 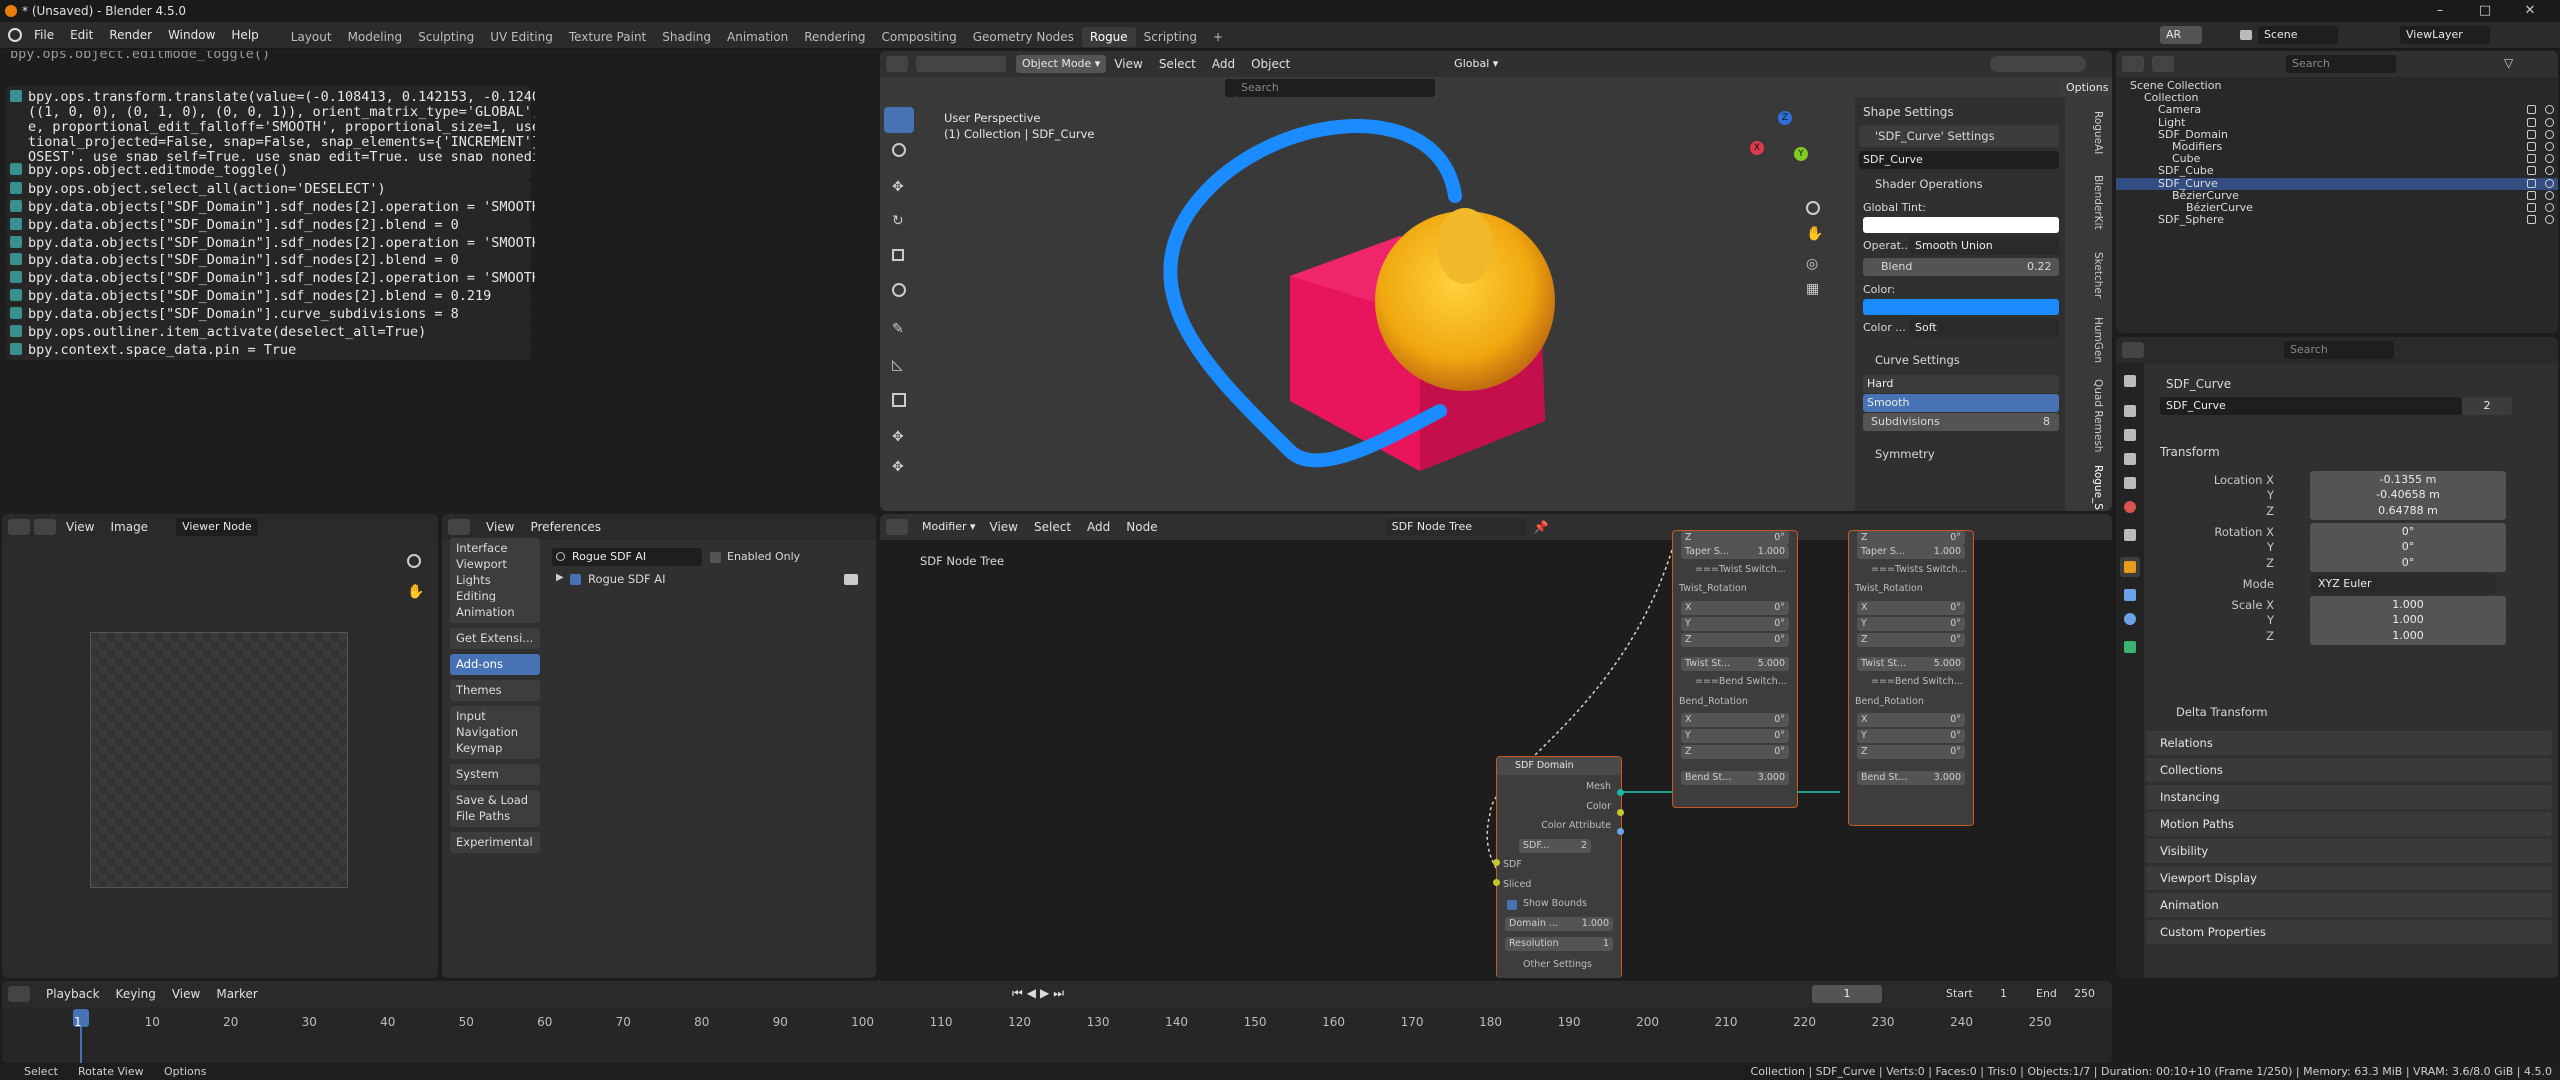 I want to click on shape-name-field: SDF_Curve, so click(x=1959, y=160).